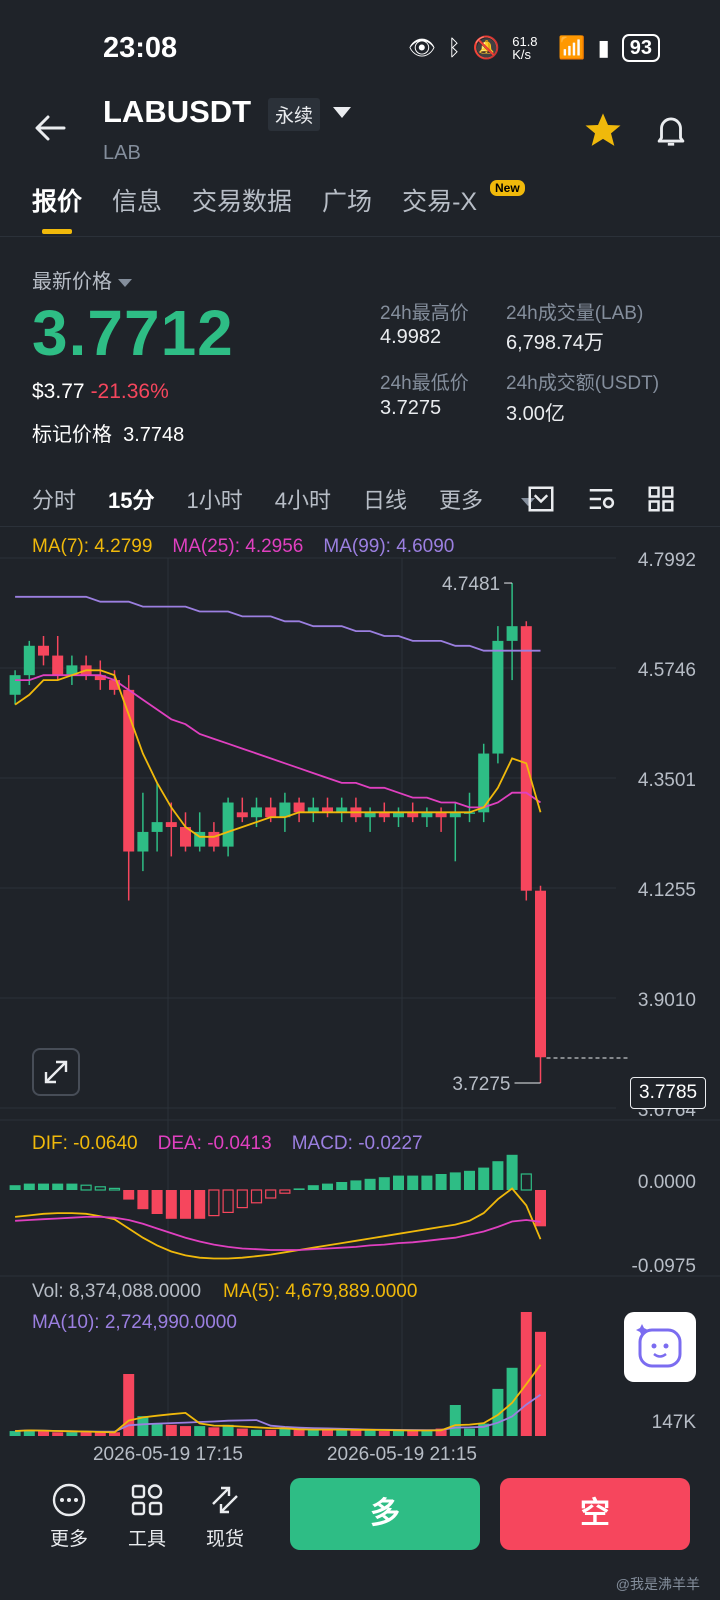  What do you see at coordinates (389, 546) in the screenshot?
I see `ma99-label: MA(99): 4.6090` at bounding box center [389, 546].